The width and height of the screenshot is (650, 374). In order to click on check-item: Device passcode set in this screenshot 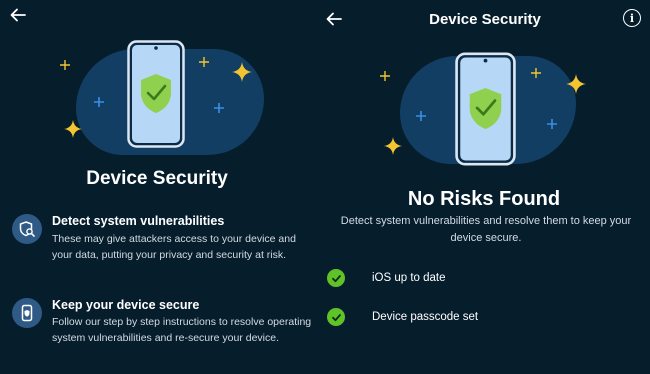, I will do `click(402, 317)`.